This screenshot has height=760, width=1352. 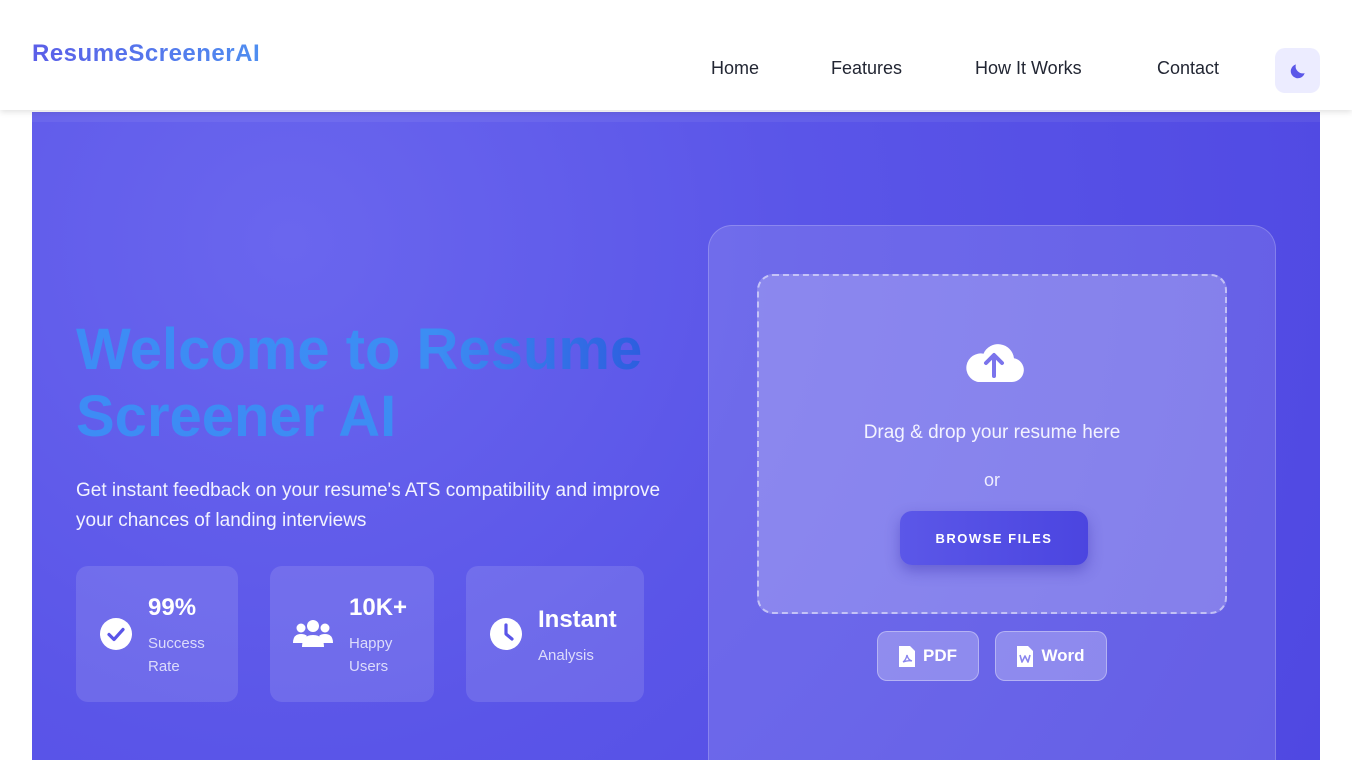 What do you see at coordinates (940, 655) in the screenshot?
I see `format-label: PDF` at bounding box center [940, 655].